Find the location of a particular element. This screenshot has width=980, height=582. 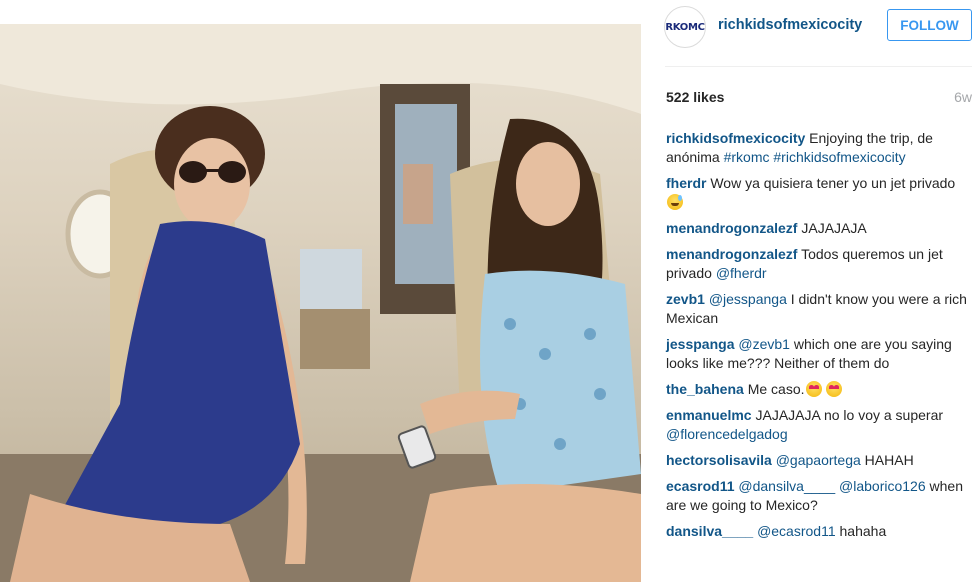

comment-username: fherdr is located at coordinates (686, 183).